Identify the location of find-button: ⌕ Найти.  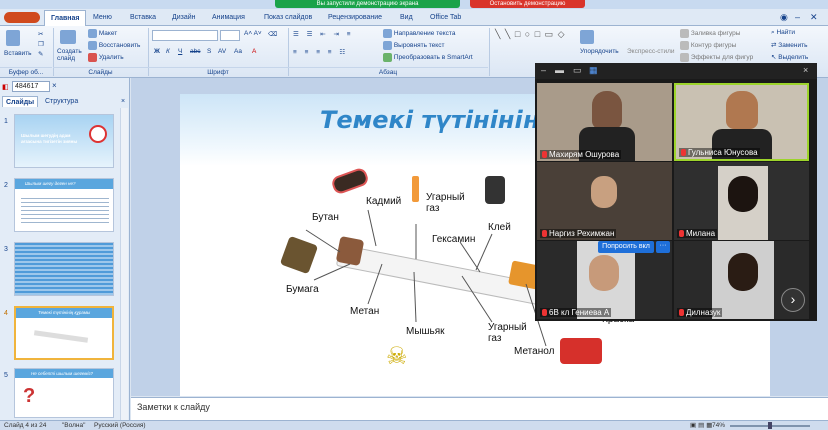
(783, 33).